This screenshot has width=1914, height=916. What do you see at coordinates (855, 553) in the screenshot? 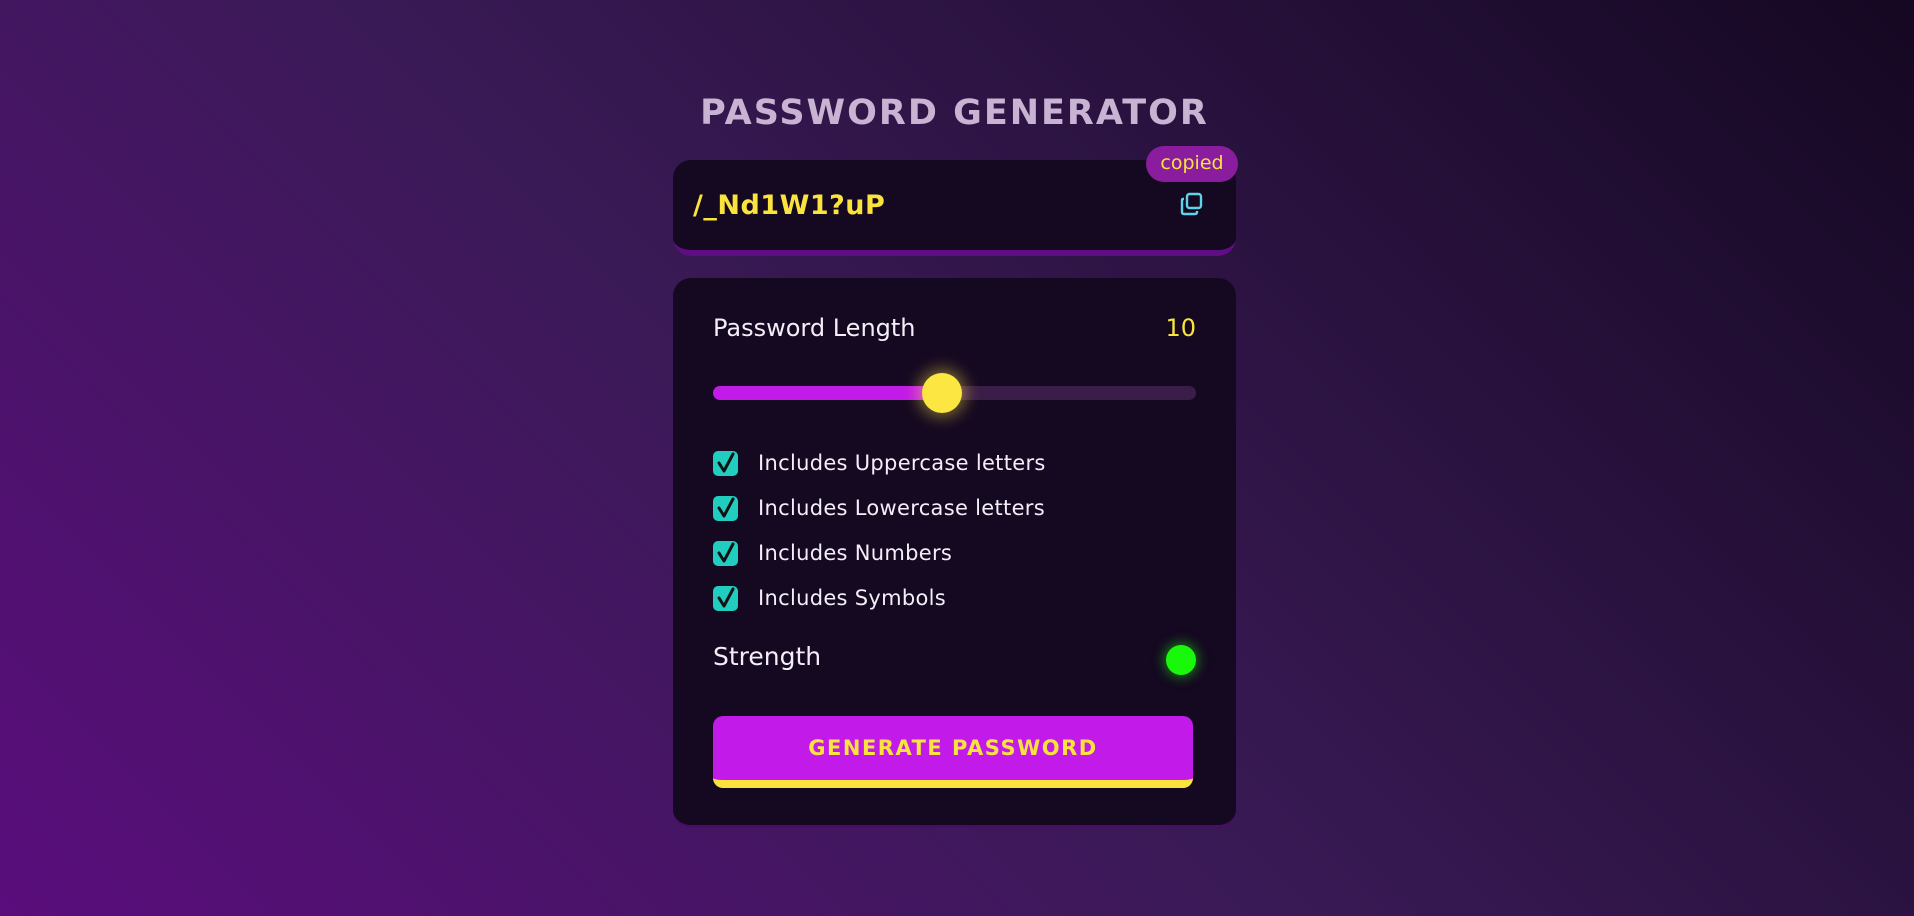
I see `option-label: Includes Numbers` at bounding box center [855, 553].